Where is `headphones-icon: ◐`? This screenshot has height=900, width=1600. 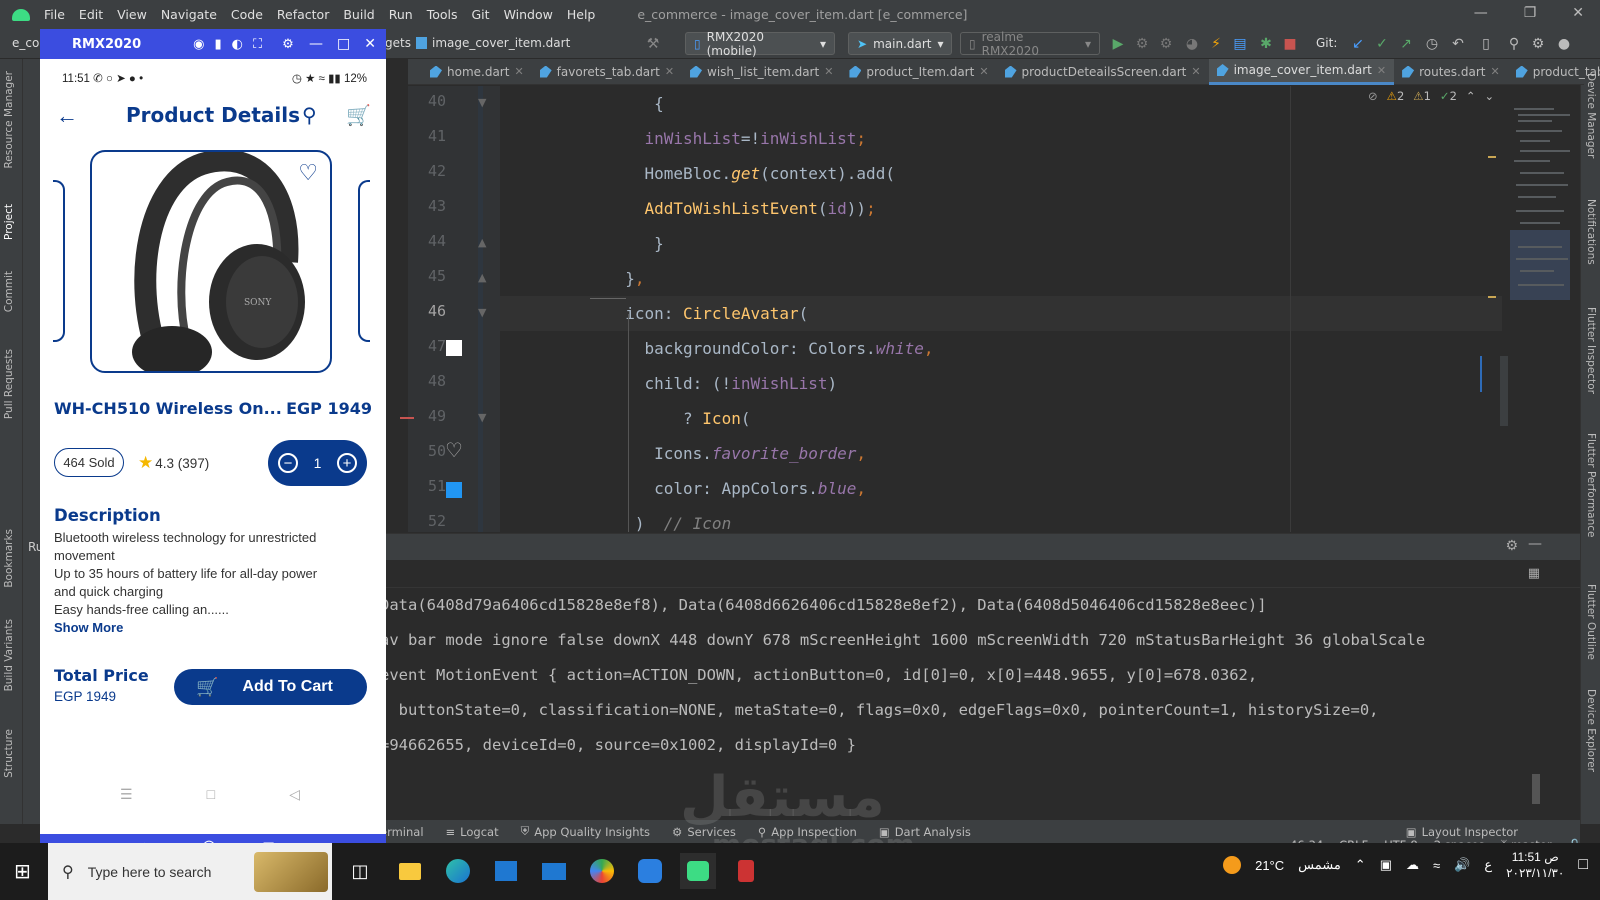
headphones-icon: ◐ is located at coordinates (237, 44).